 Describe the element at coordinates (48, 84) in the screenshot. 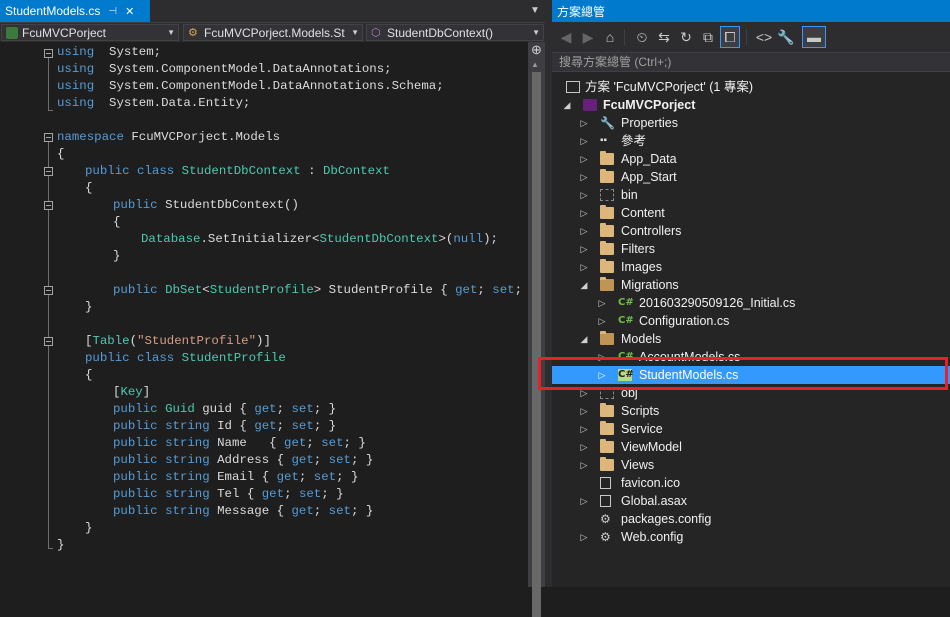

I see `fold-guide` at that location.